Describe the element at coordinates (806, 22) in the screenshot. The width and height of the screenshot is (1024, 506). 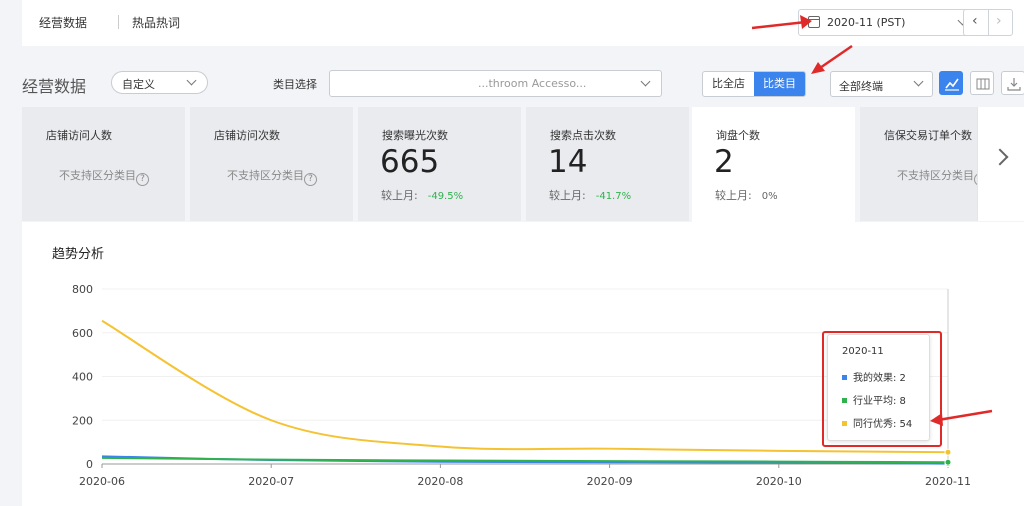
I see `arrowhead-month` at that location.